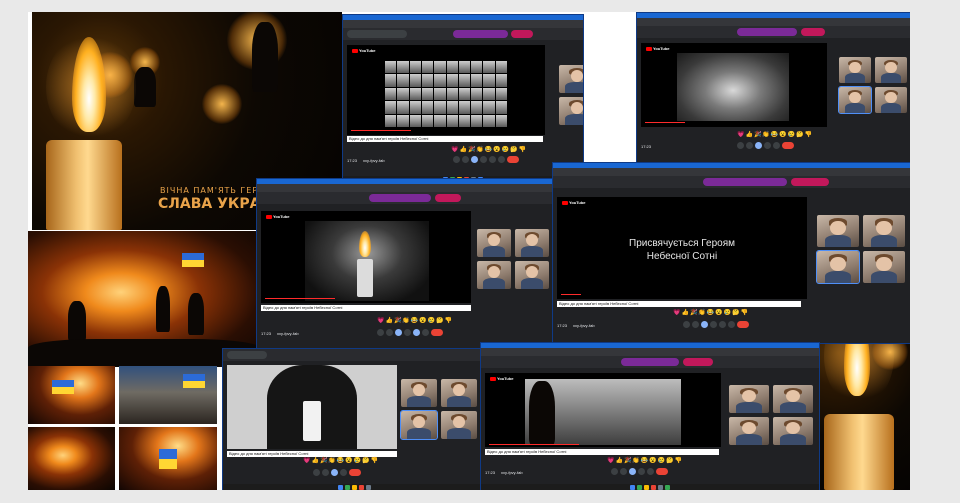  What do you see at coordinates (859, 452) in the screenshot?
I see `candle-wax` at bounding box center [859, 452].